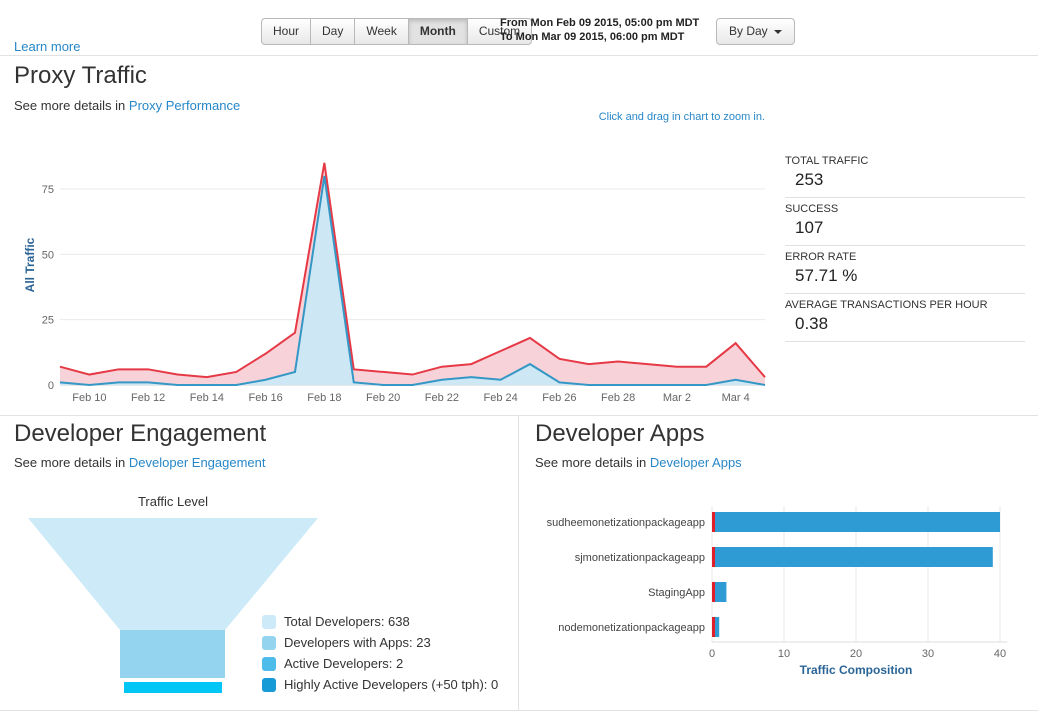 This screenshot has height=717, width=1038. Describe the element at coordinates (148, 398) in the screenshot. I see `x-tick-label: Feb 12` at that location.